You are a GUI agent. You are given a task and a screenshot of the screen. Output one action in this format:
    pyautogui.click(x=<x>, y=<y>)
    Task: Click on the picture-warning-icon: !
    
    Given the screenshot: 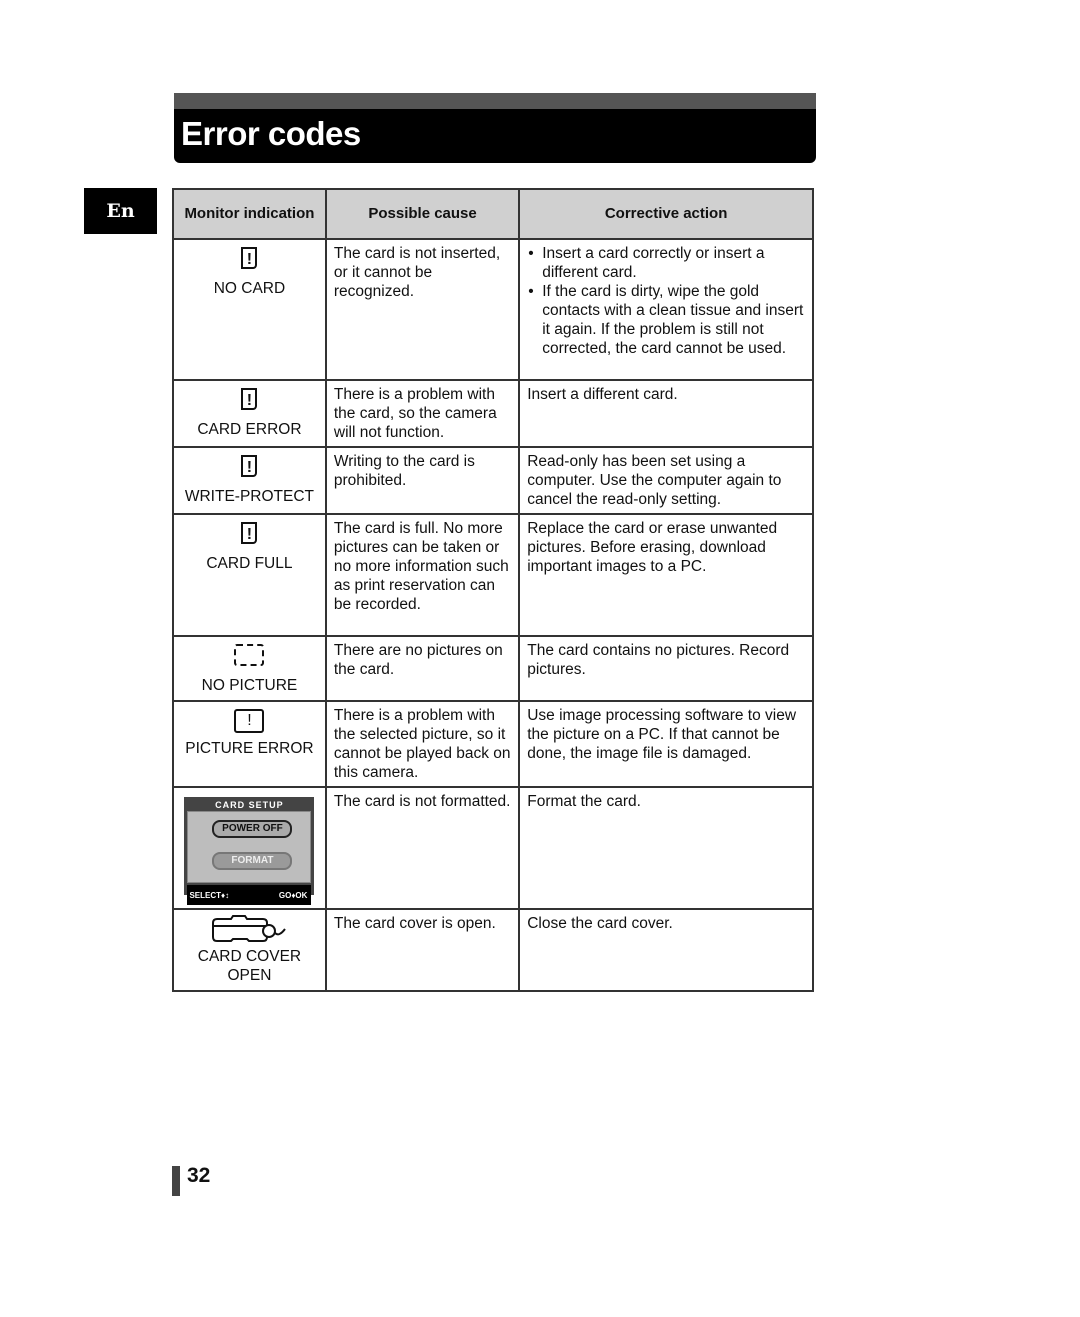 What is the action you would take?
    pyautogui.click(x=249, y=721)
    